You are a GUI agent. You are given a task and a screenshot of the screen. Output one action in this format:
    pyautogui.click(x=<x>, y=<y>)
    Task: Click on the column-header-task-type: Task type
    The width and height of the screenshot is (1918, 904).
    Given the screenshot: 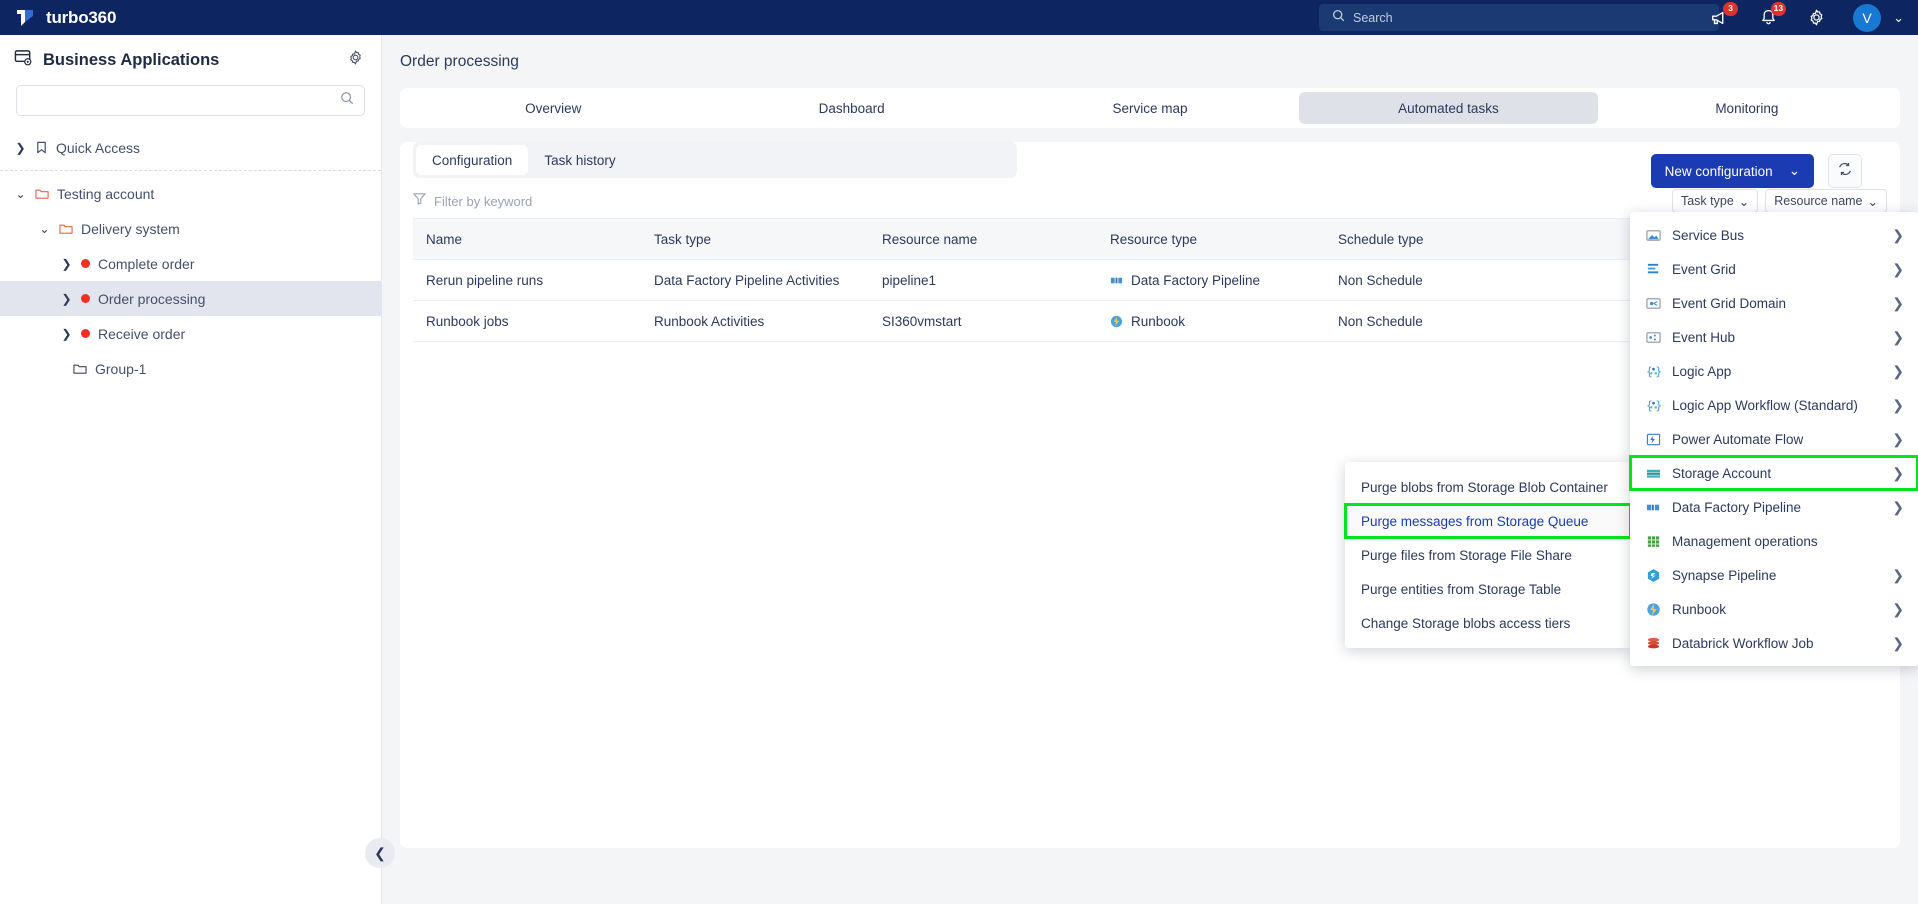 What is the action you would take?
    pyautogui.click(x=683, y=239)
    